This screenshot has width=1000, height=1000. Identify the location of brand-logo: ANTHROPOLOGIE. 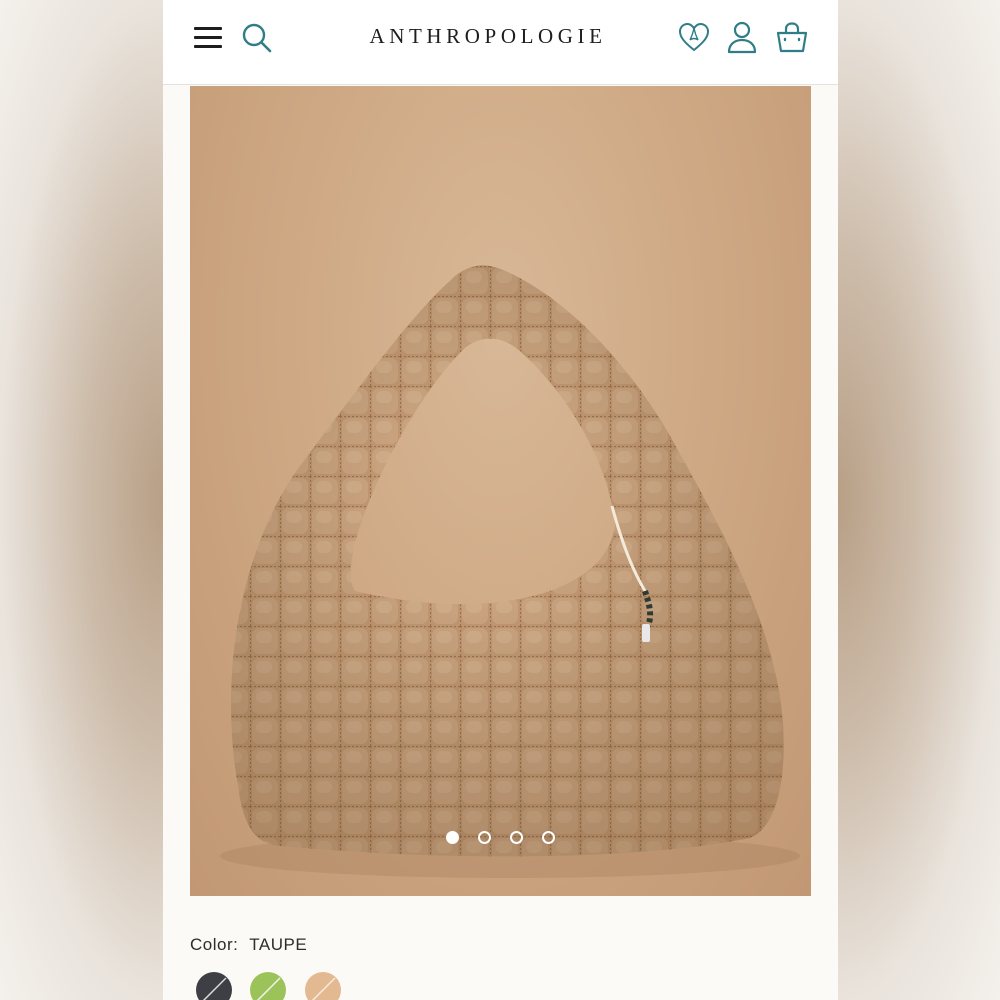
(488, 36).